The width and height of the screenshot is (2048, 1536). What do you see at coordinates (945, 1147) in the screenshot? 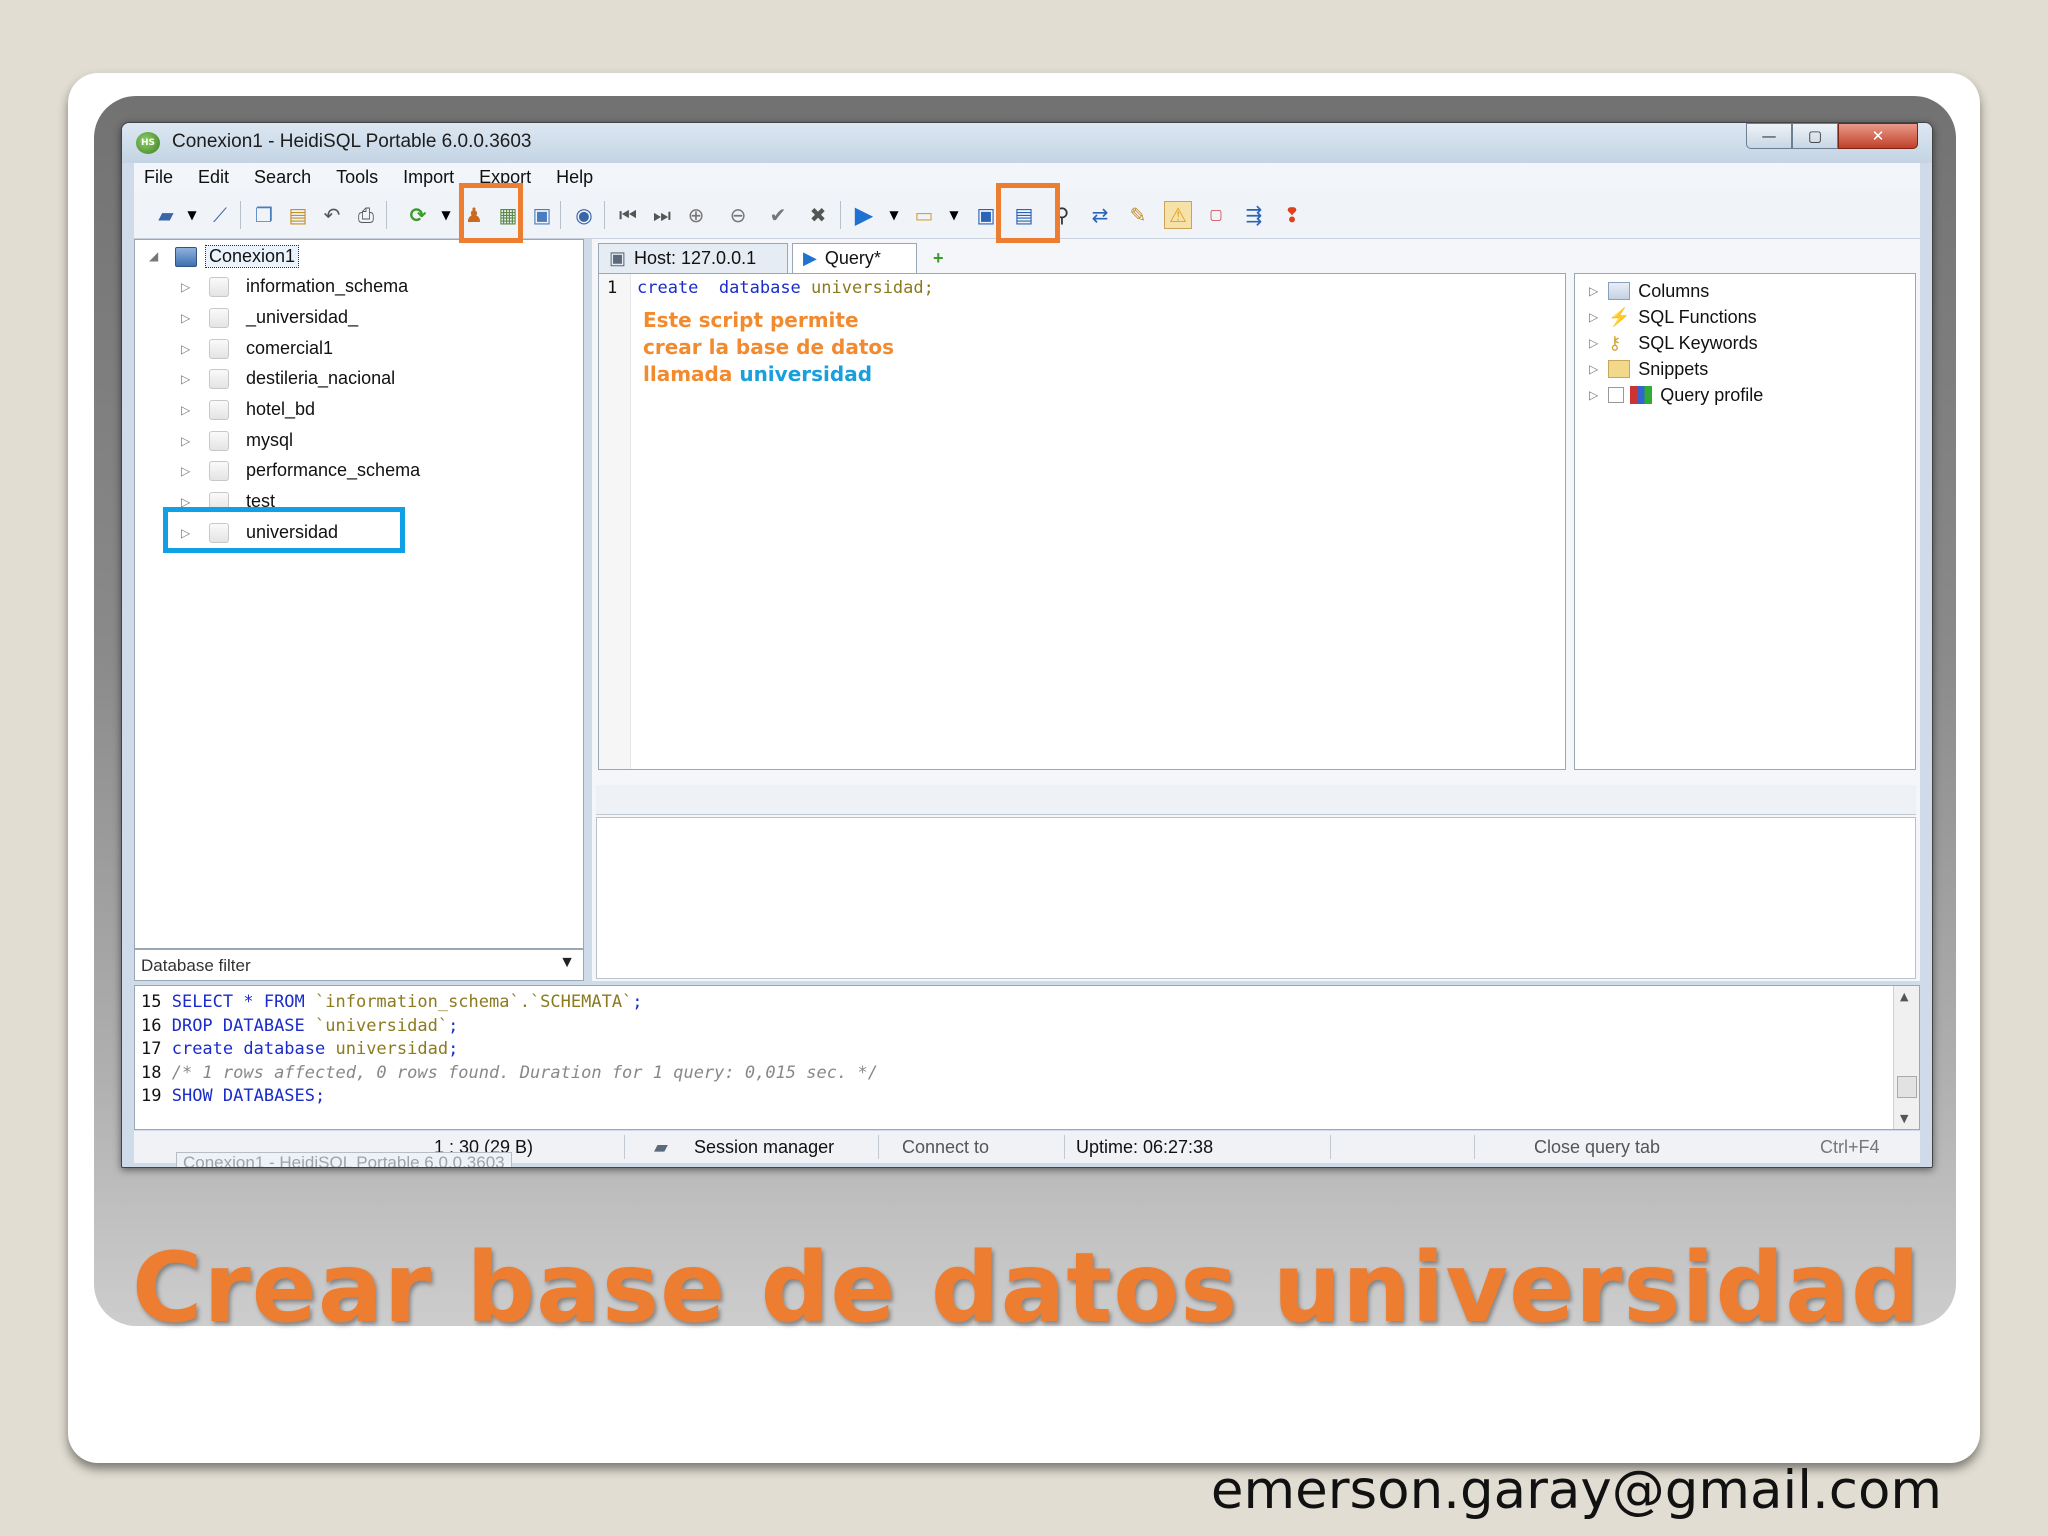
I see `connect-to: Connect to` at bounding box center [945, 1147].